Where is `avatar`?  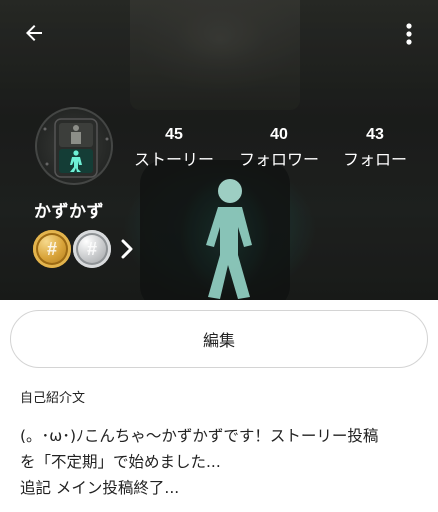 avatar is located at coordinates (74, 146).